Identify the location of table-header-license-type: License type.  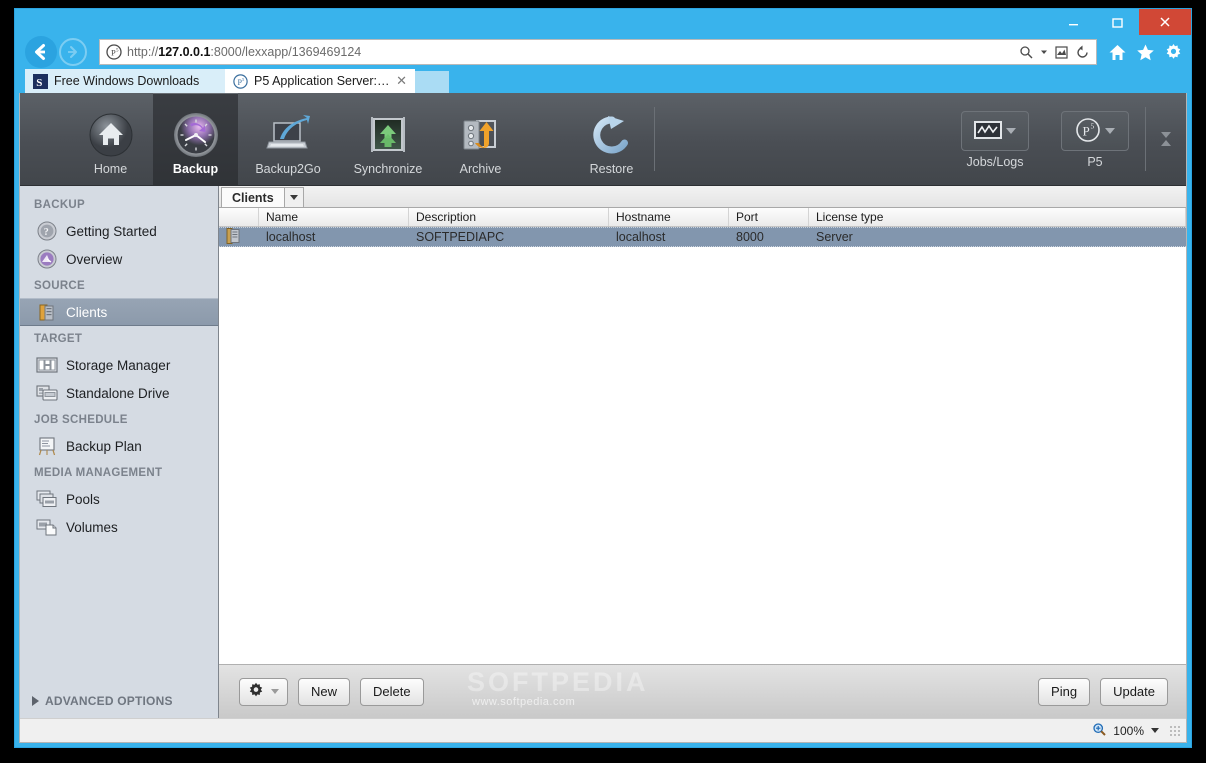
(997, 217).